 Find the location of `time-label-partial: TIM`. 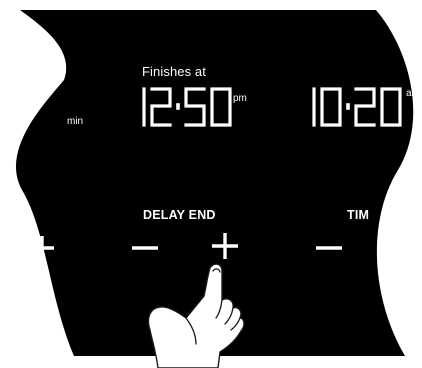

time-label-partial: TIM is located at coordinates (358, 215).